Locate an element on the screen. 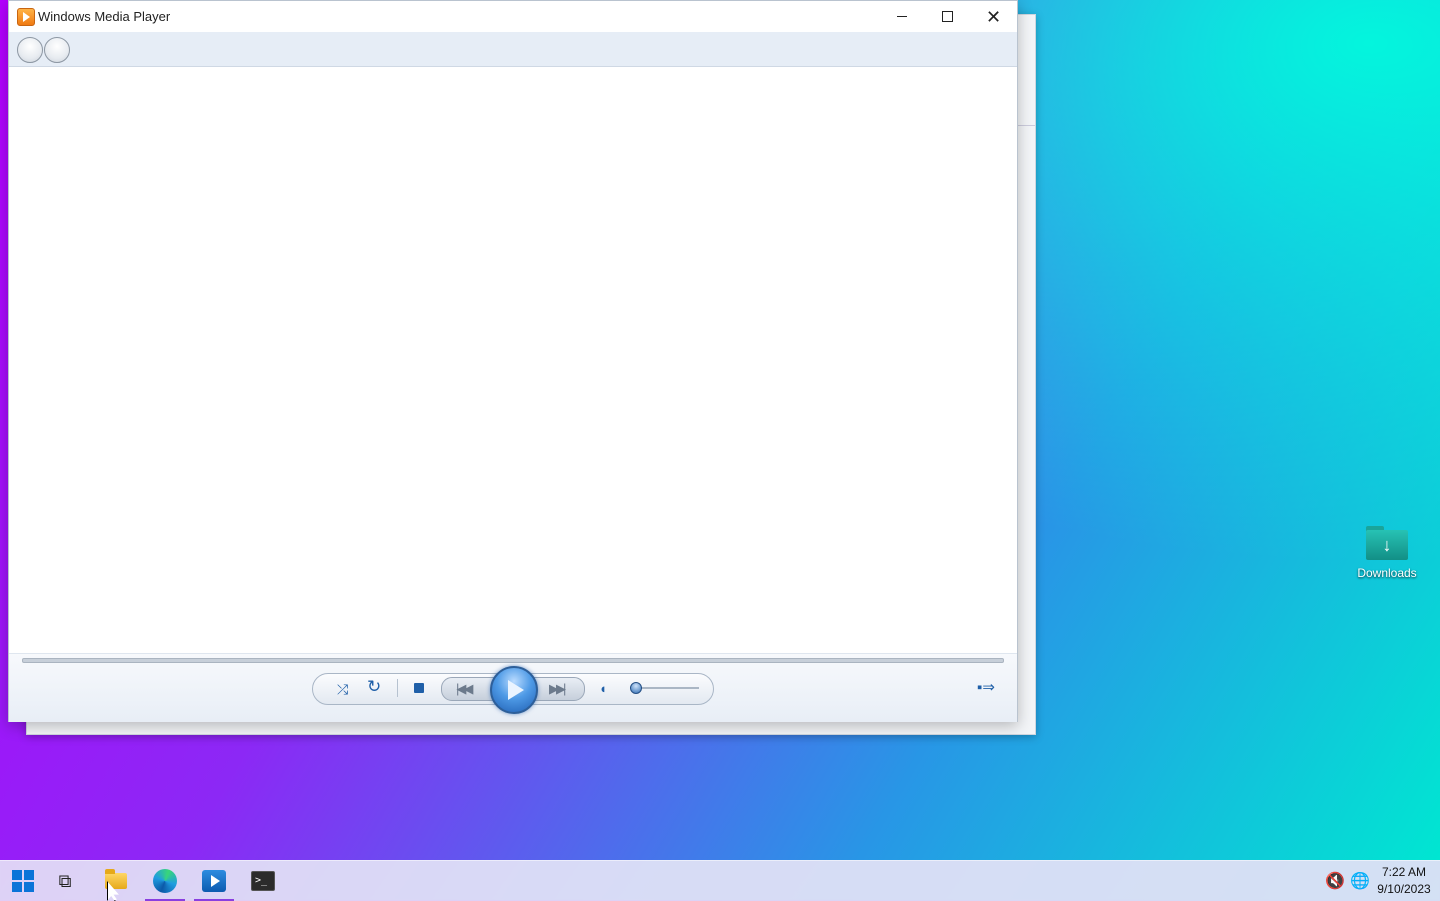  volume-slider-thumb is located at coordinates (636, 688).